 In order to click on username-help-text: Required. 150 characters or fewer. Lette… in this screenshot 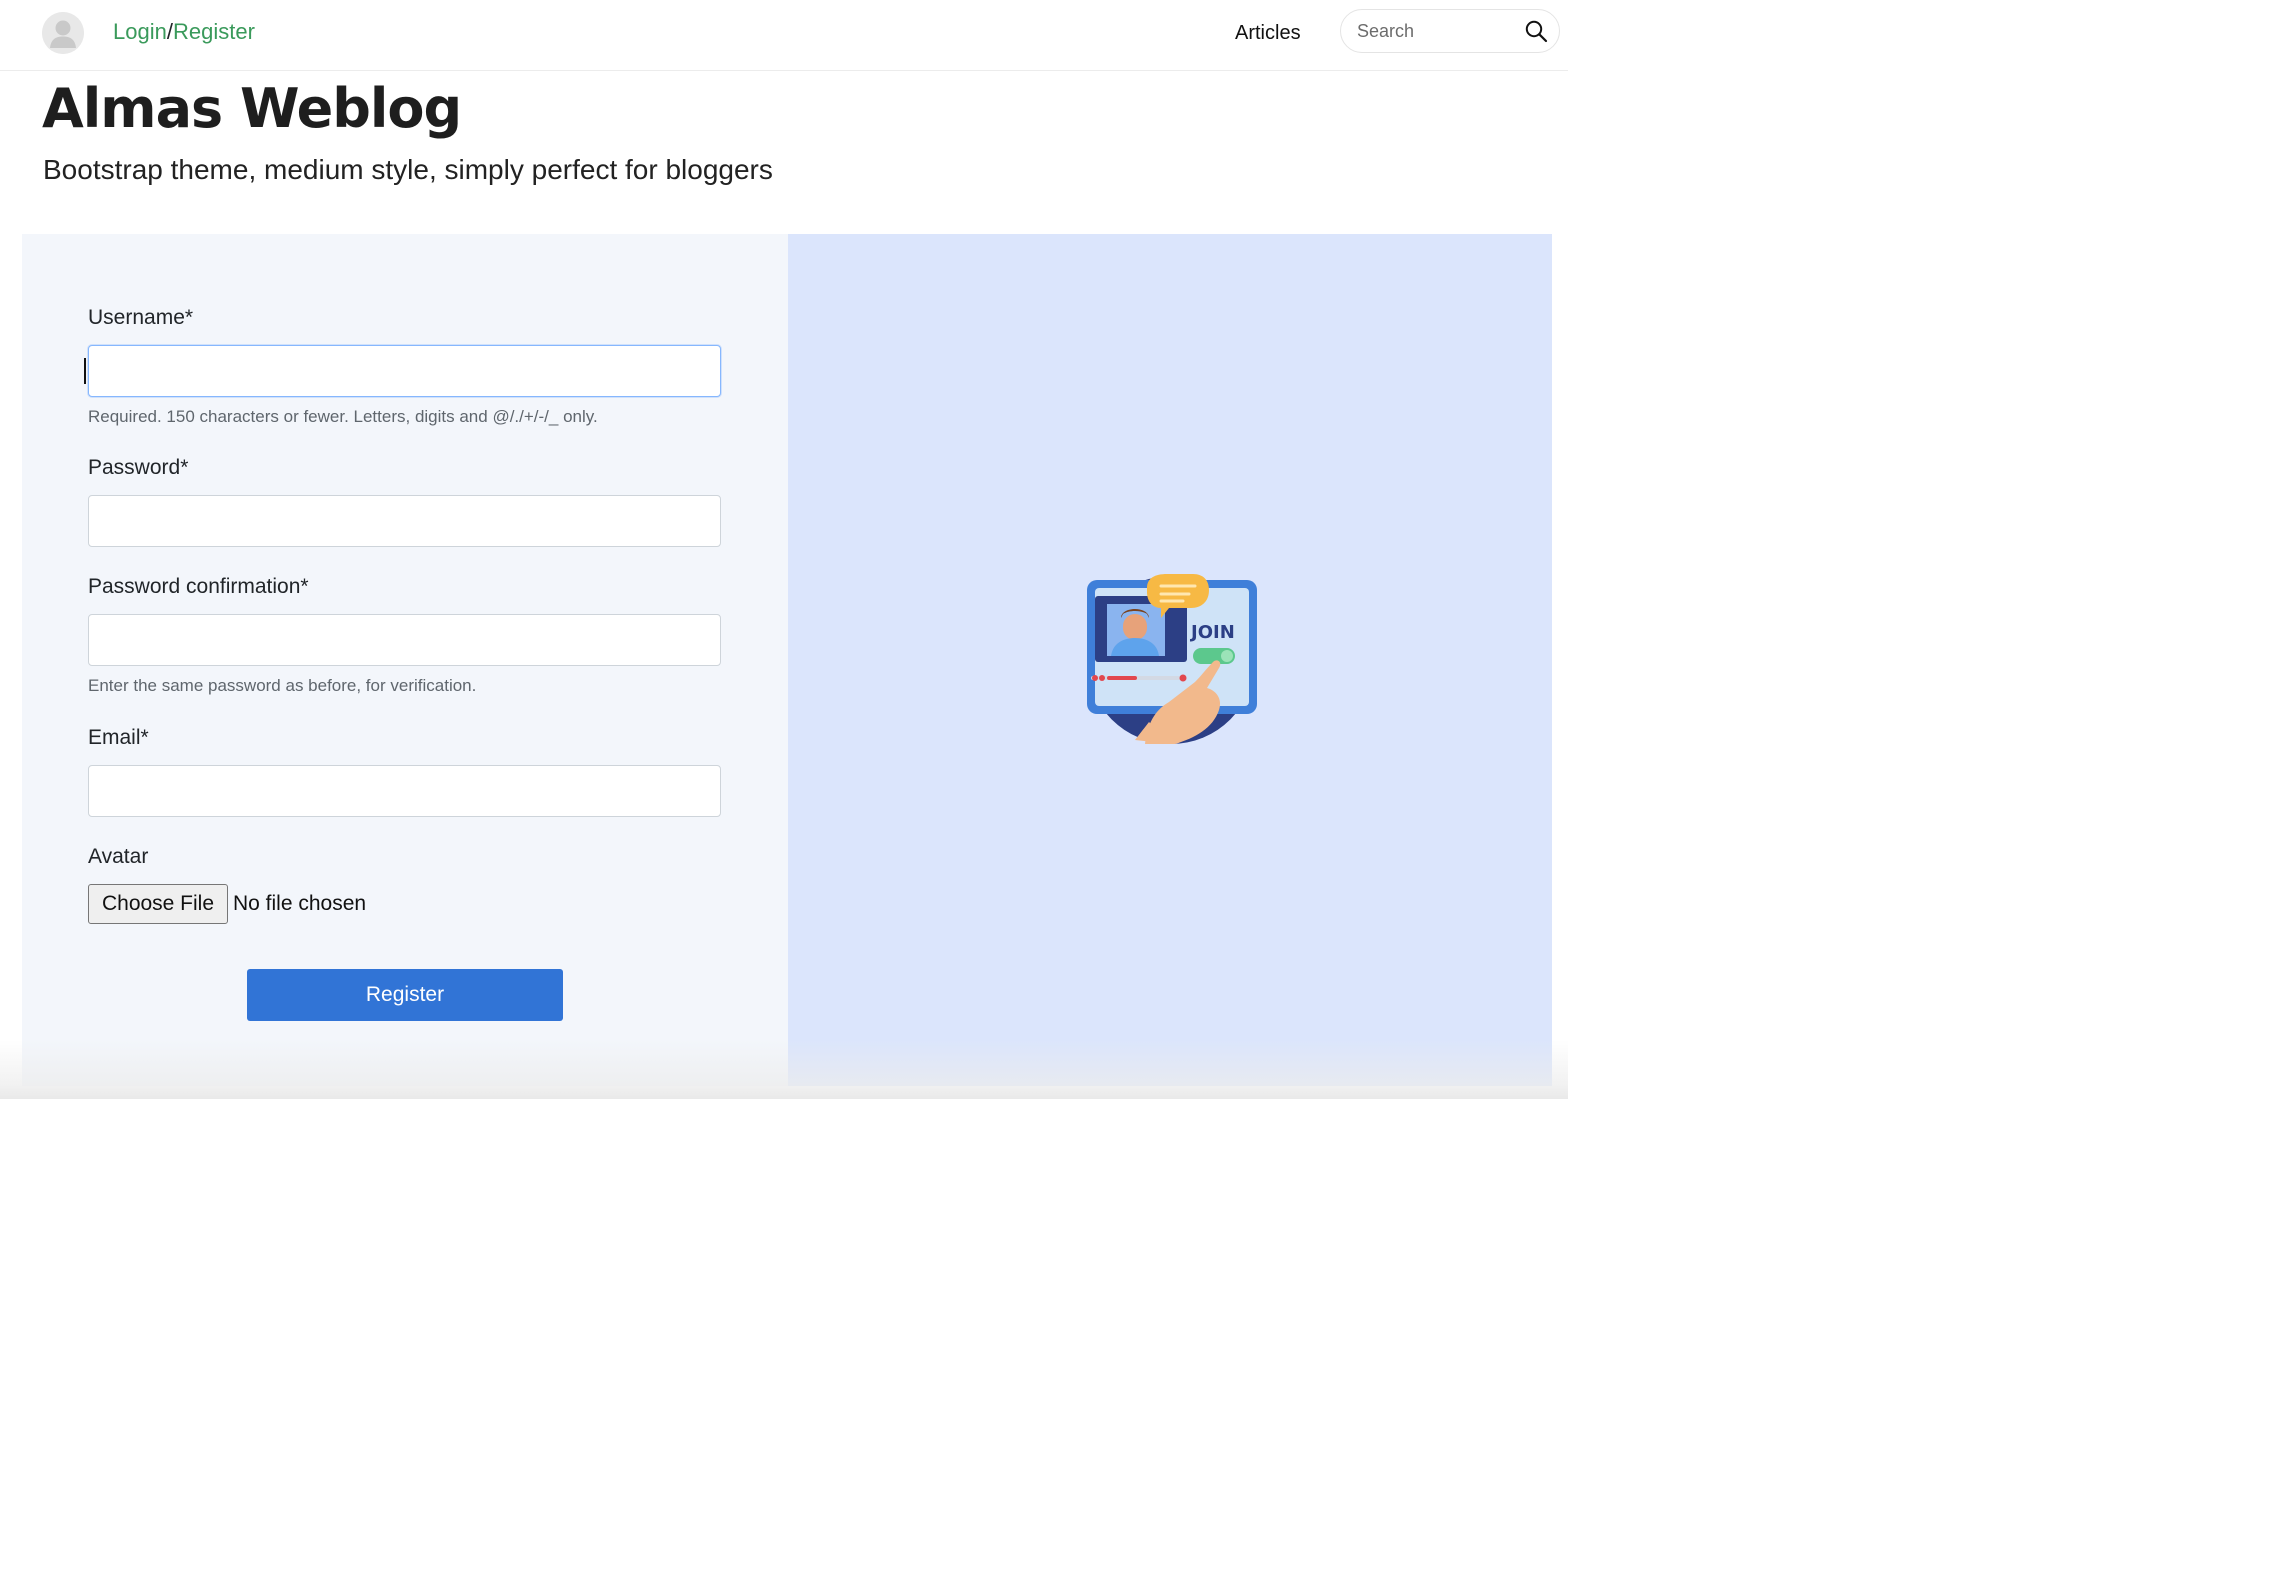, I will do `click(343, 416)`.